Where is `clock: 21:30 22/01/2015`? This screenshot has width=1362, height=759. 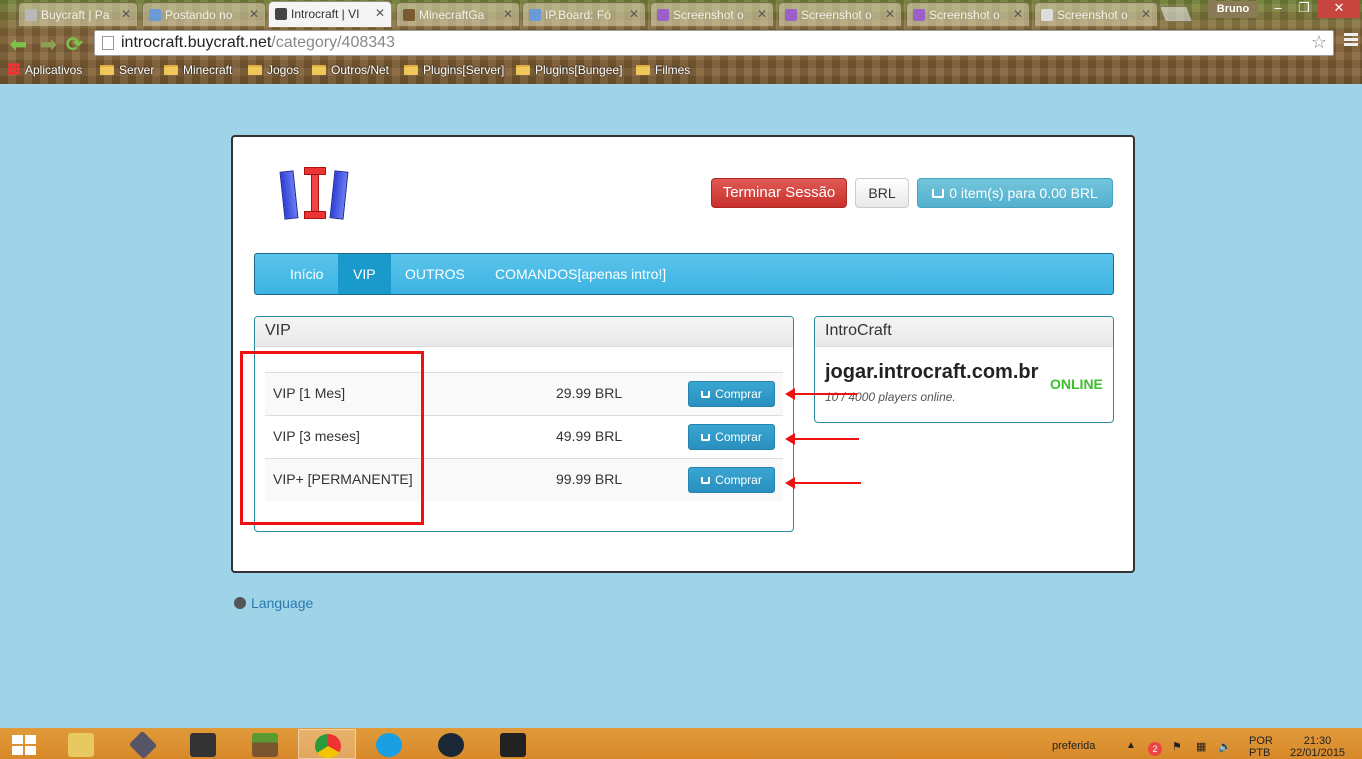
clock: 21:30 22/01/2015 is located at coordinates (1317, 747).